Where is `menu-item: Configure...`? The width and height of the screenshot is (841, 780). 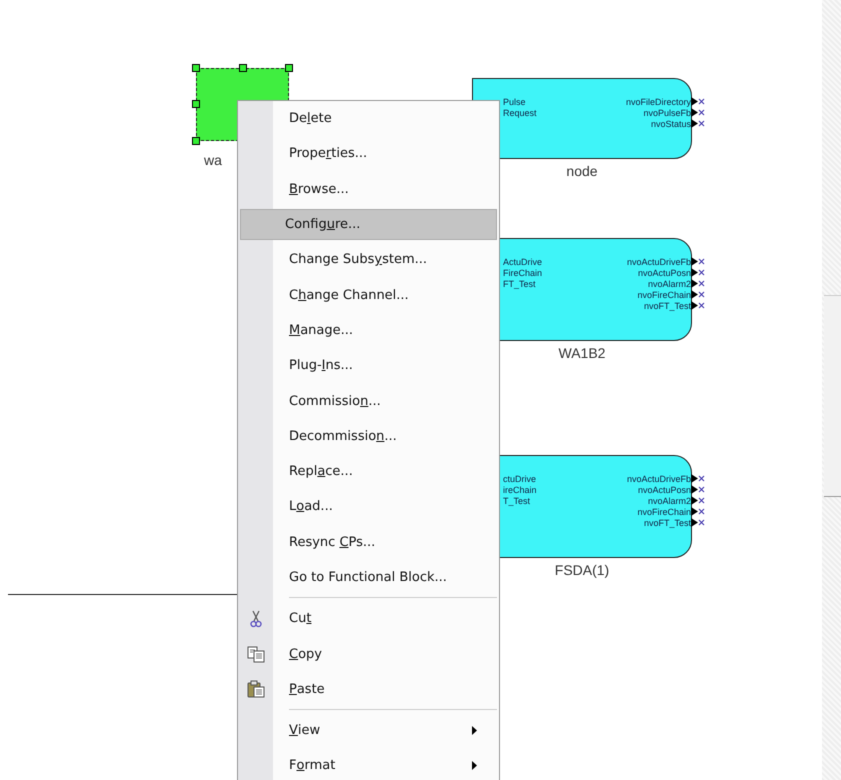 menu-item: Configure... is located at coordinates (368, 224).